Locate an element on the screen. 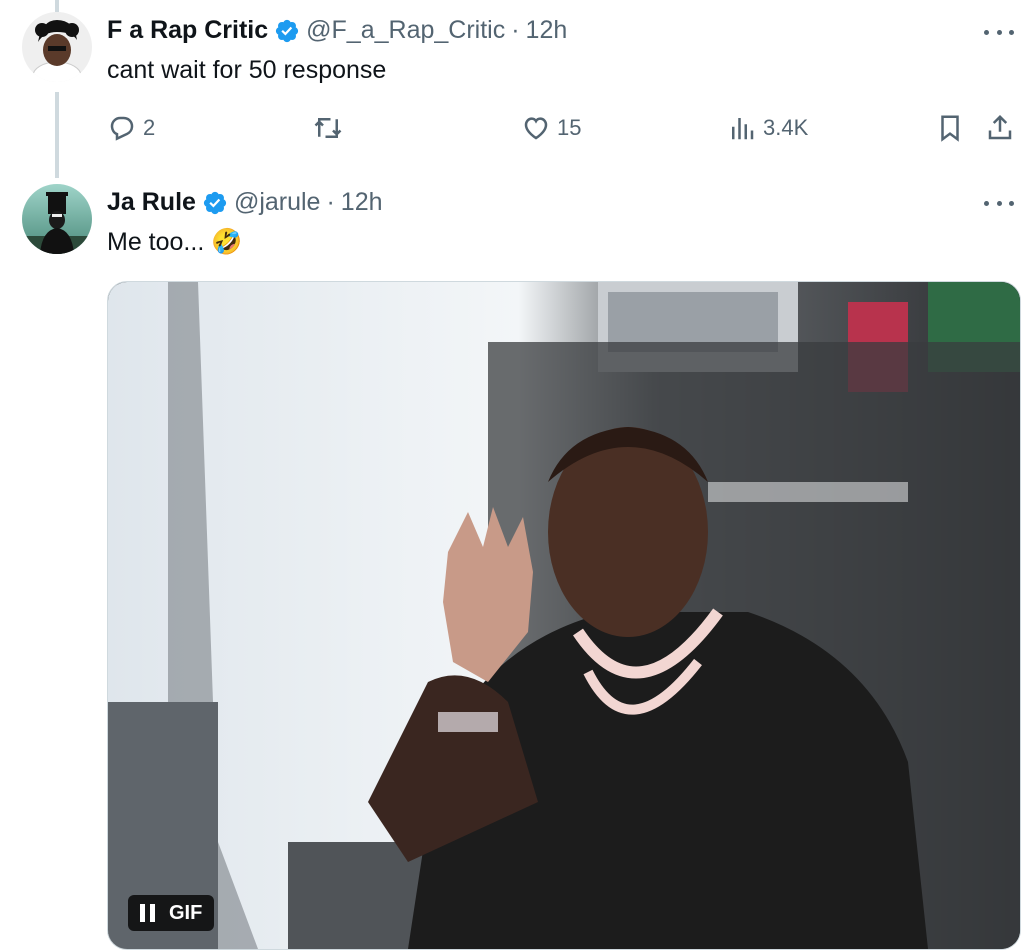 The image size is (1024, 952). thread-line is located at coordinates (57, 135).